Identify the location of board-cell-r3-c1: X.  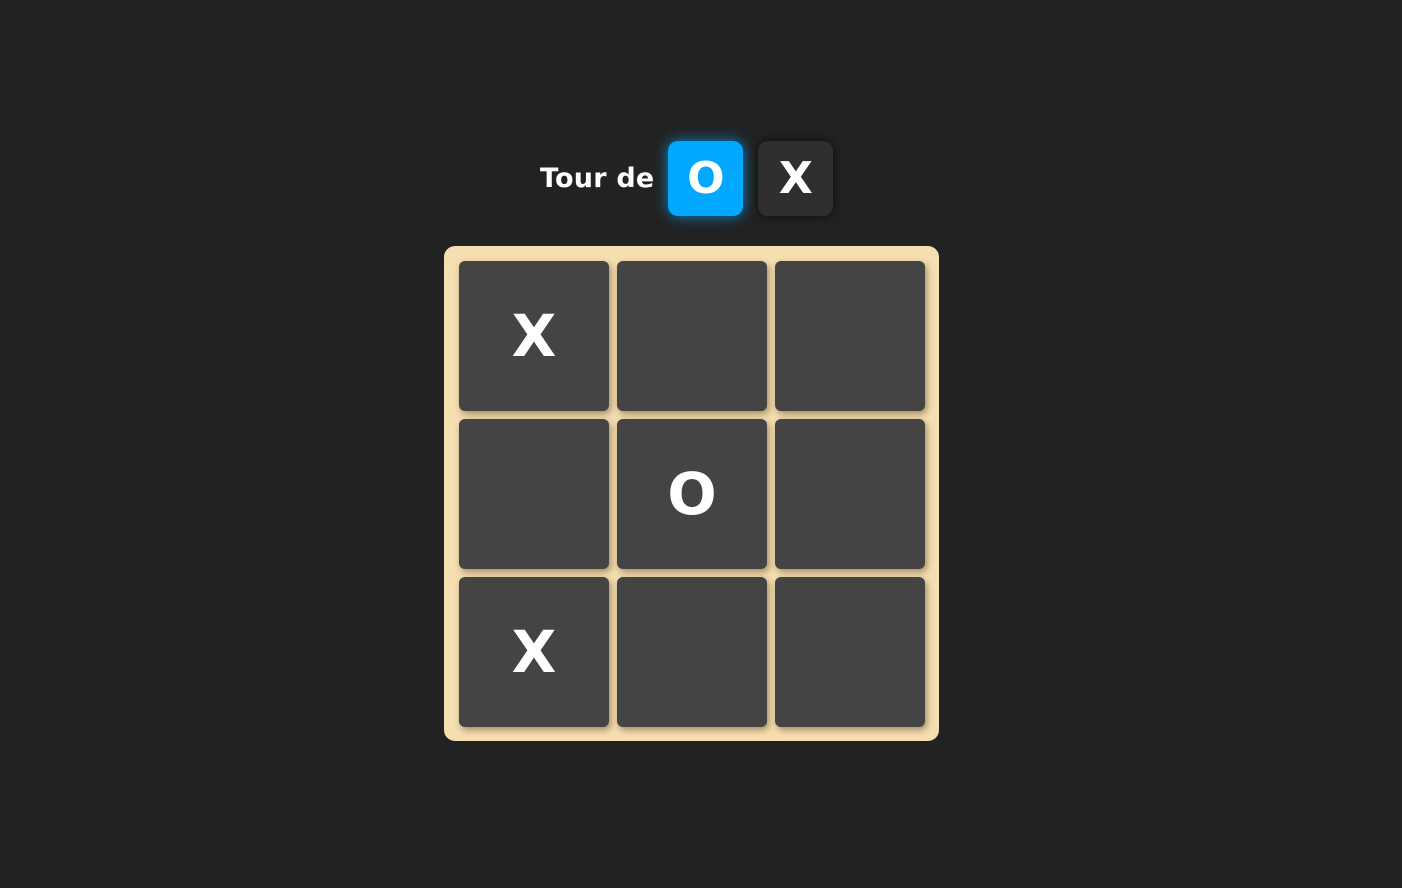
(534, 652).